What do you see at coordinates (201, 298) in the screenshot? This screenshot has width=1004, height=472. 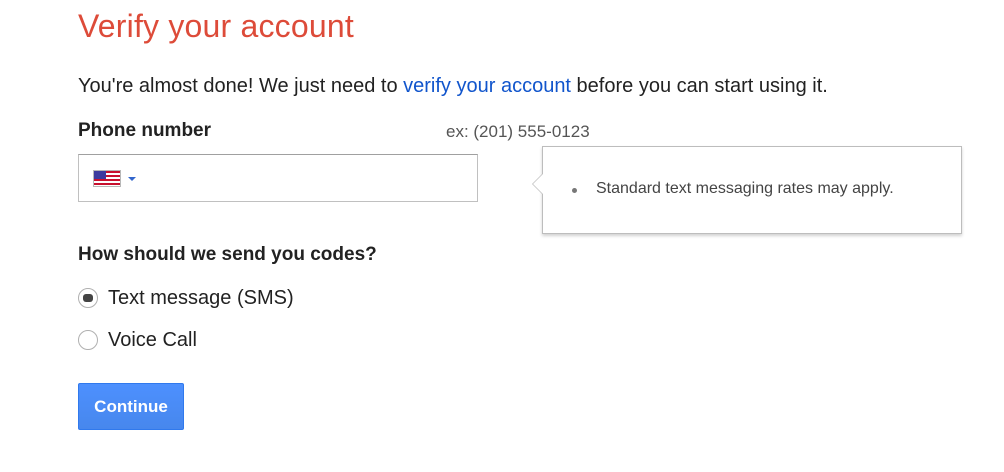 I see `sms-option-label: Text message (SMS)` at bounding box center [201, 298].